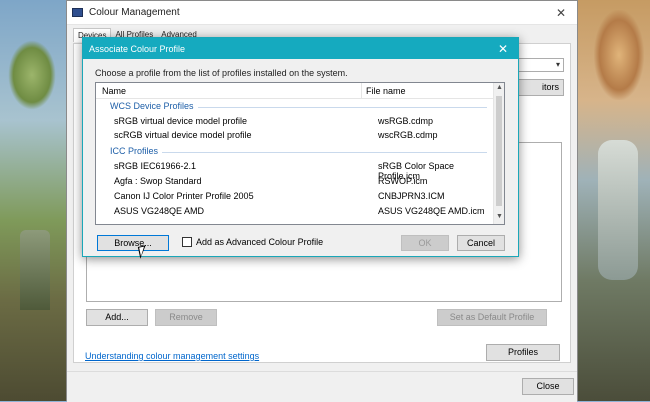  Describe the element at coordinates (187, 242) in the screenshot. I see `advanced-profile-checkbox` at that location.